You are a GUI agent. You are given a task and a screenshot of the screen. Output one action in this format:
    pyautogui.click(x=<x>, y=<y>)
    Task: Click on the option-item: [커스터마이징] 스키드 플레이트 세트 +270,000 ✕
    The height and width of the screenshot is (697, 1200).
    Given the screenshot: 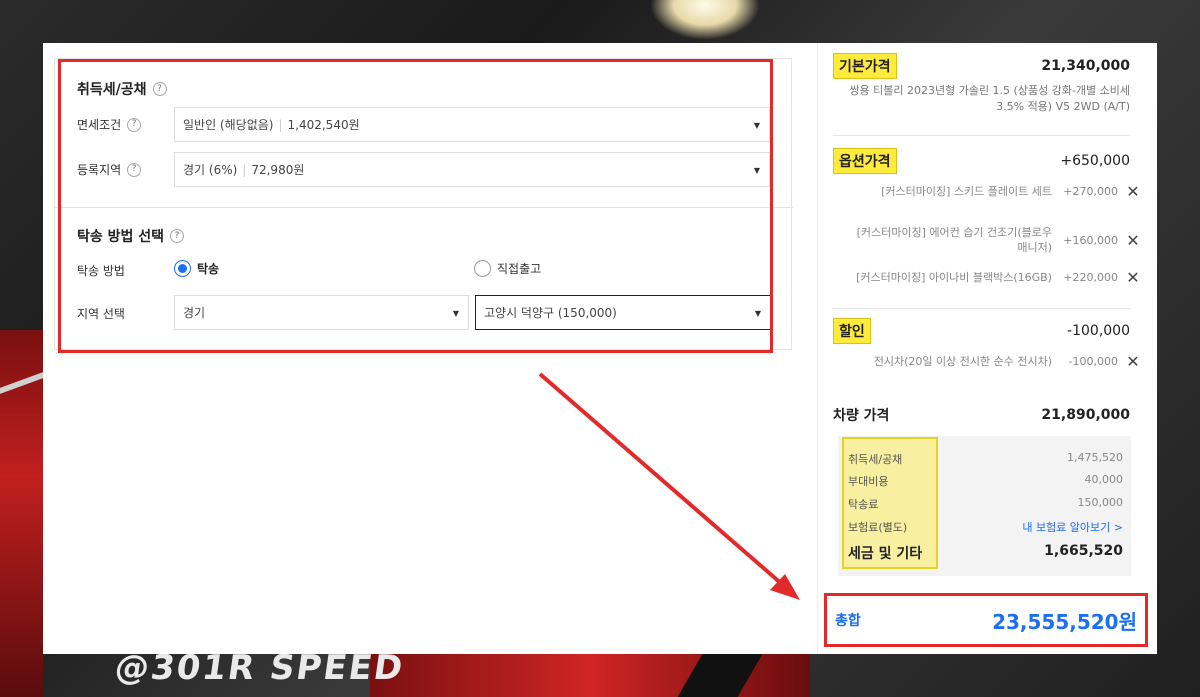 What is the action you would take?
    pyautogui.click(x=989, y=191)
    